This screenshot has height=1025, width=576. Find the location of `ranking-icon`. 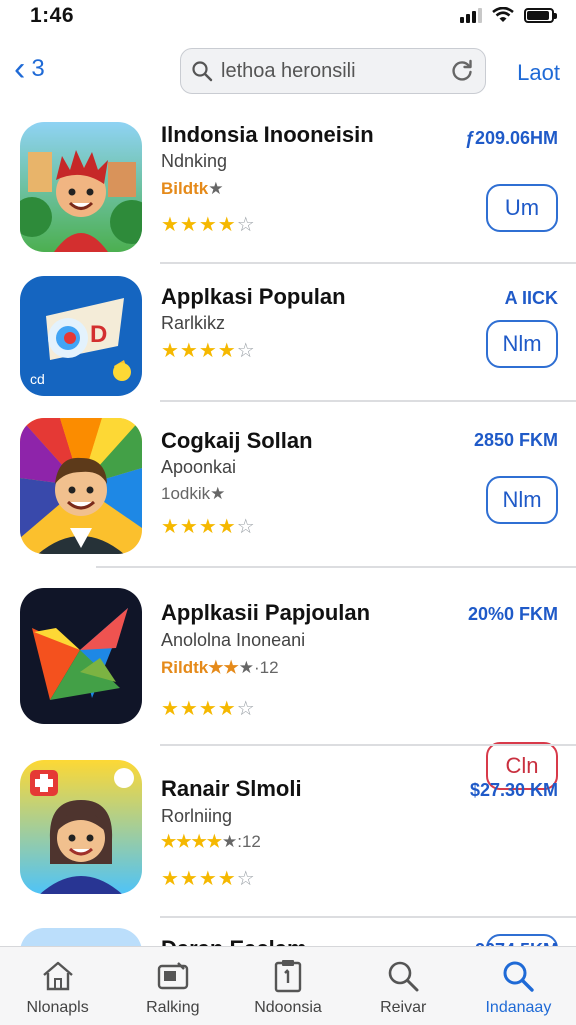

ranking-icon is located at coordinates (172, 976).